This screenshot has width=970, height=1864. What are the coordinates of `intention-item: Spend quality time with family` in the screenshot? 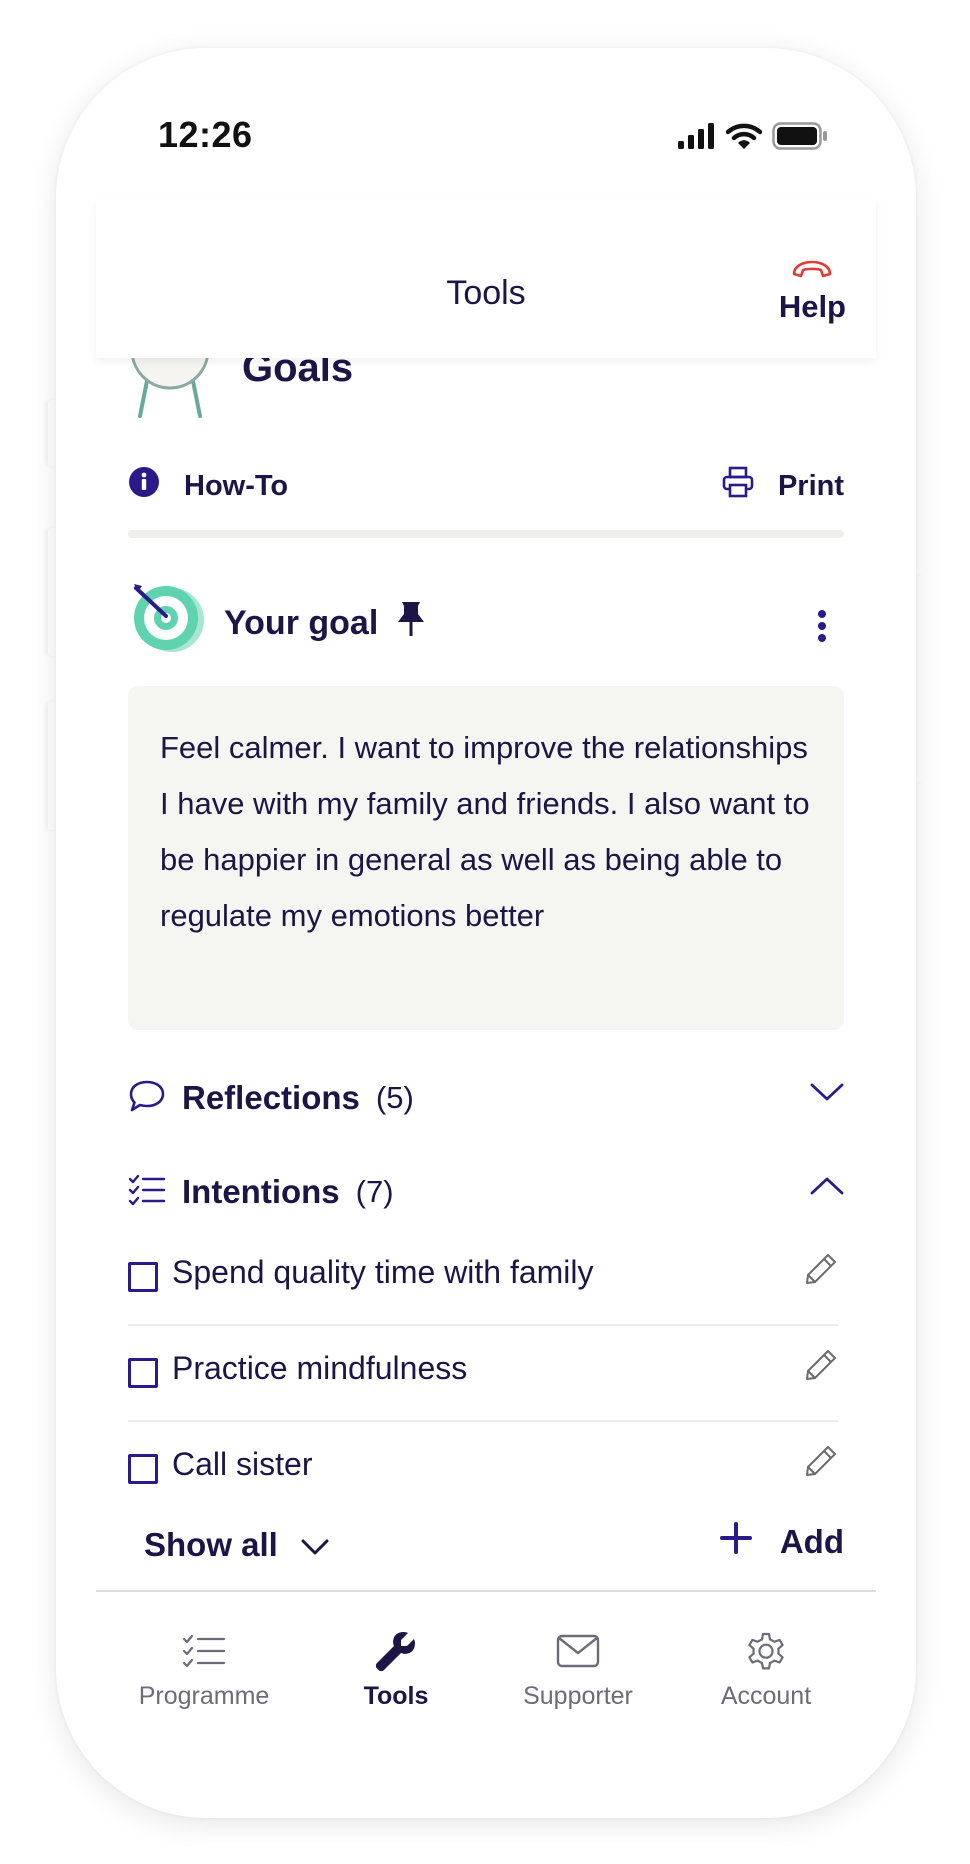 It's located at (486, 1278).